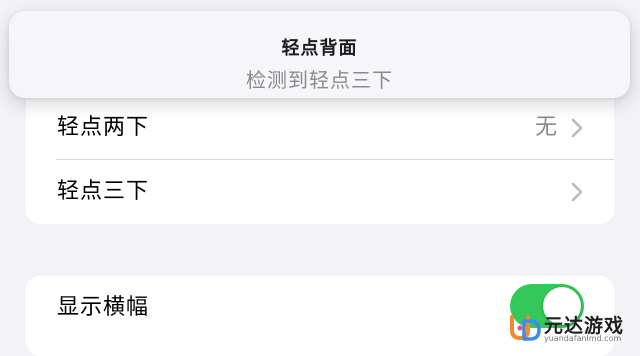 This screenshot has width=640, height=356. What do you see at coordinates (583, 338) in the screenshot?
I see `watermark-url: yuandafanlmd.com` at bounding box center [583, 338].